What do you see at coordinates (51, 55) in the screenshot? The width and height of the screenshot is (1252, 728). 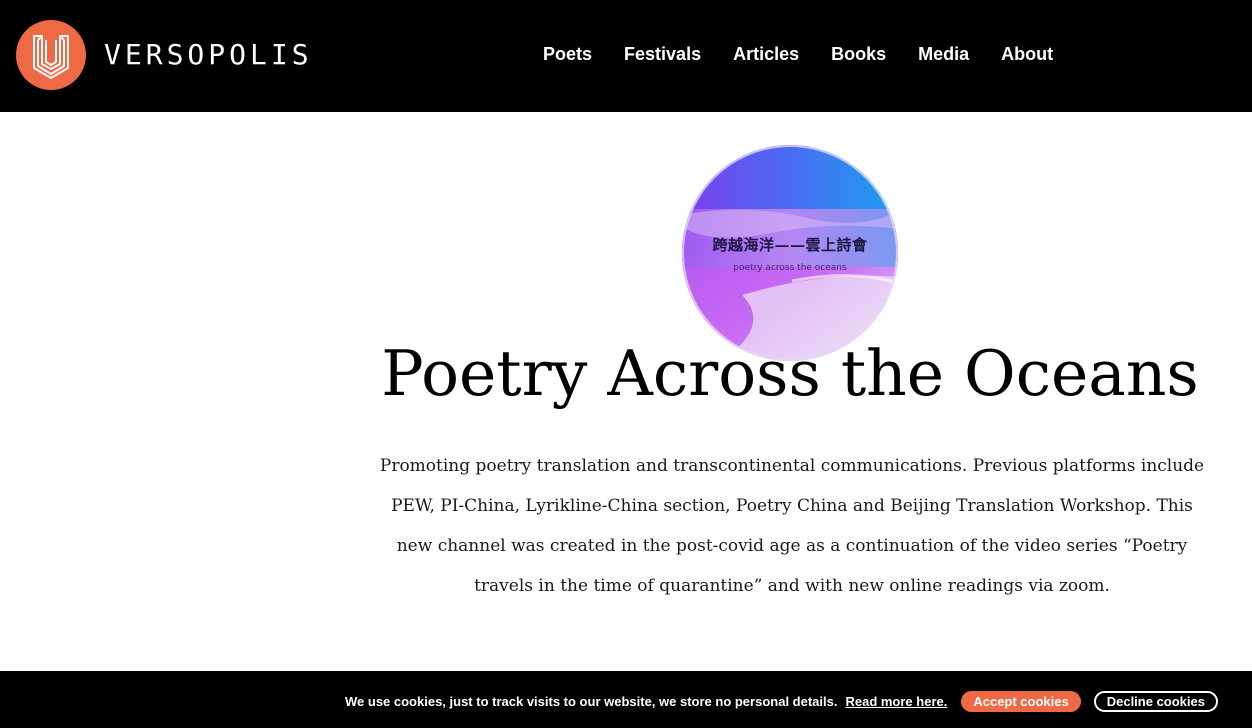 I see `versopolis-logo-icon` at bounding box center [51, 55].